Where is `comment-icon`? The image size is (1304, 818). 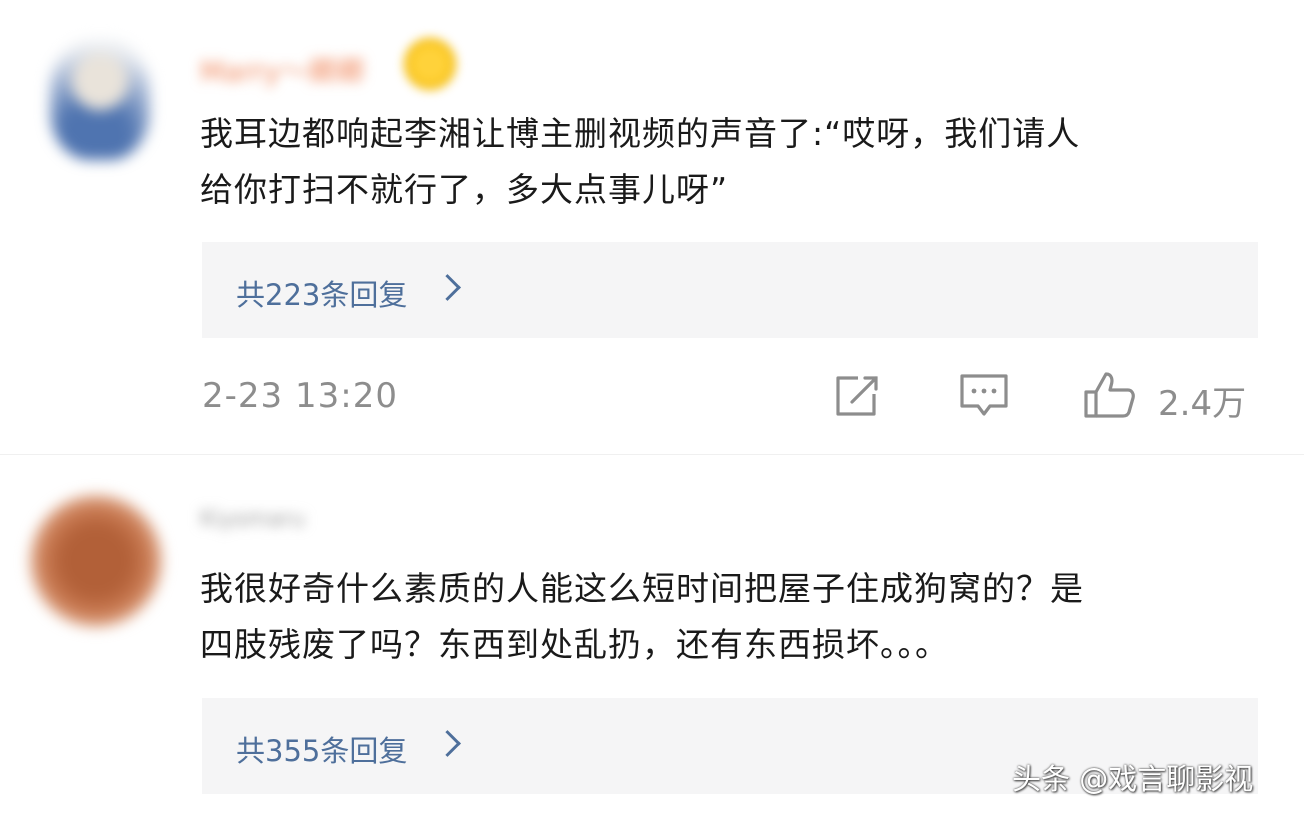 comment-icon is located at coordinates (984, 397).